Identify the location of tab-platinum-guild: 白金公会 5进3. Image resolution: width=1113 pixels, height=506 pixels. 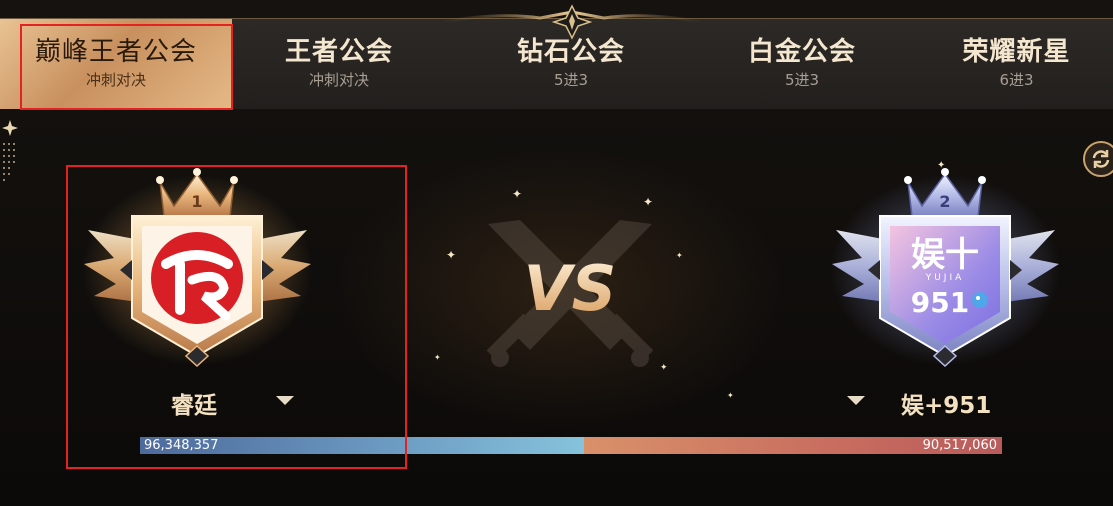
(802, 64).